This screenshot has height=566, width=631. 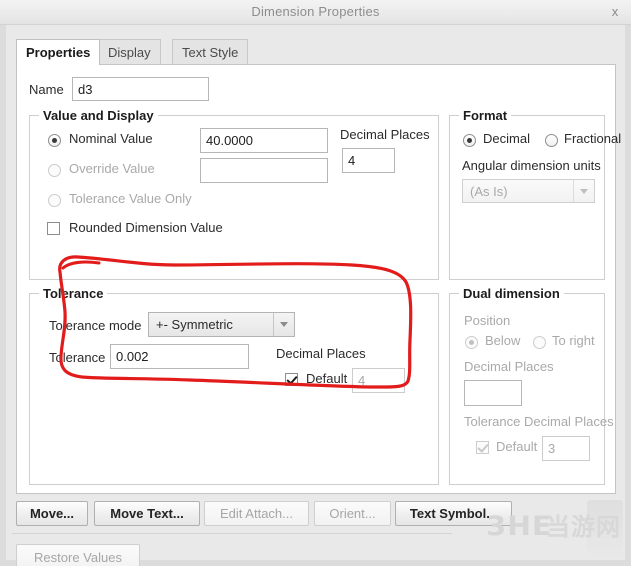 What do you see at coordinates (179, 356) in the screenshot?
I see `tolerance-value-input` at bounding box center [179, 356].